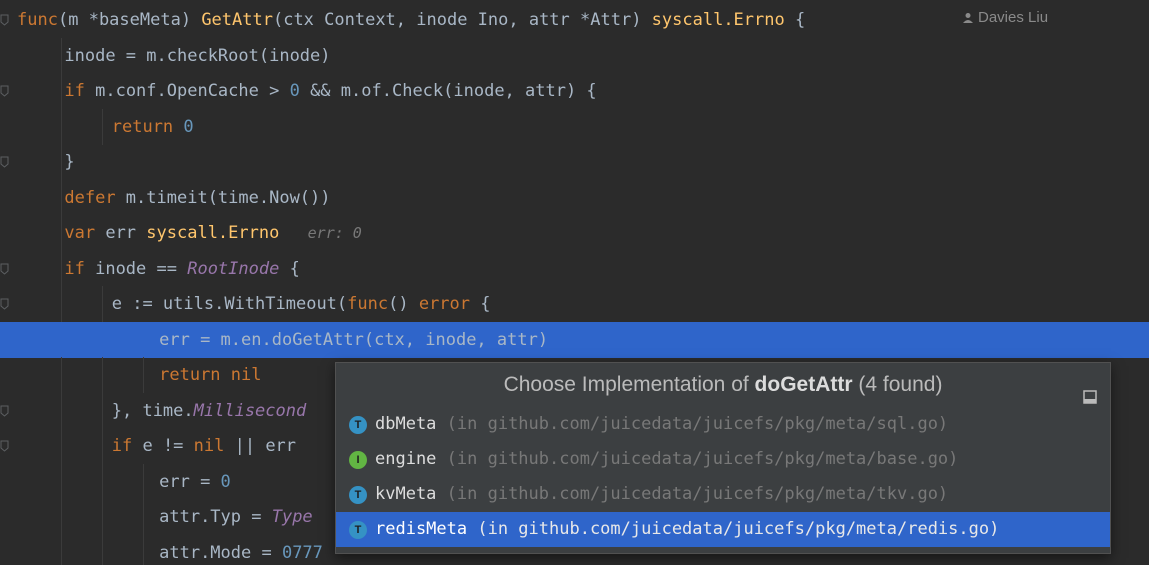 The height and width of the screenshot is (565, 1149). What do you see at coordinates (85, 233) in the screenshot?
I see `code-token: var` at bounding box center [85, 233].